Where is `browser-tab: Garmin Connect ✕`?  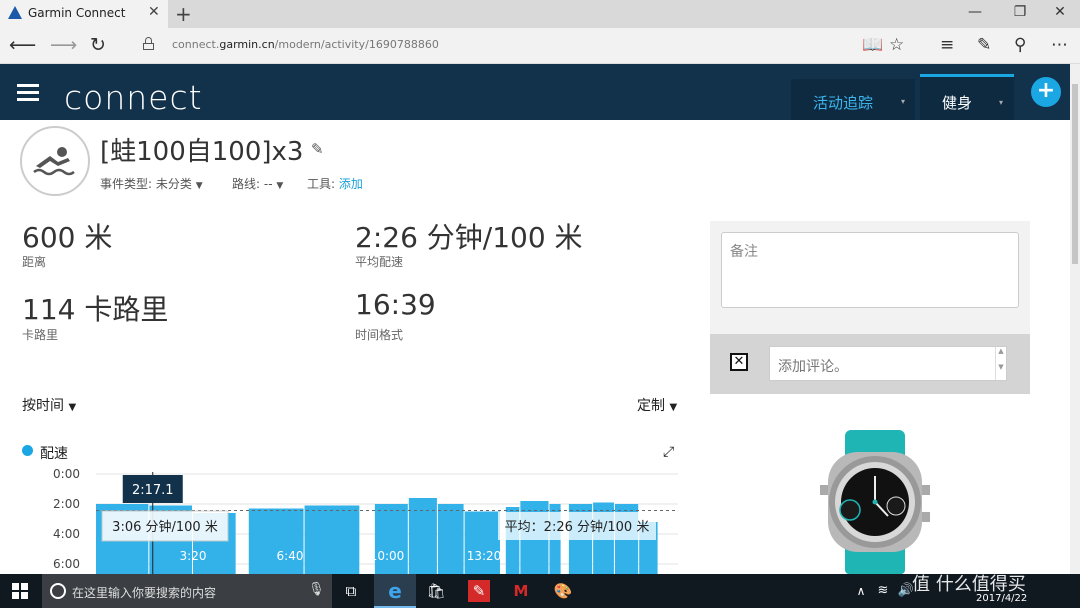 browser-tab: Garmin Connect ✕ is located at coordinates (84, 14).